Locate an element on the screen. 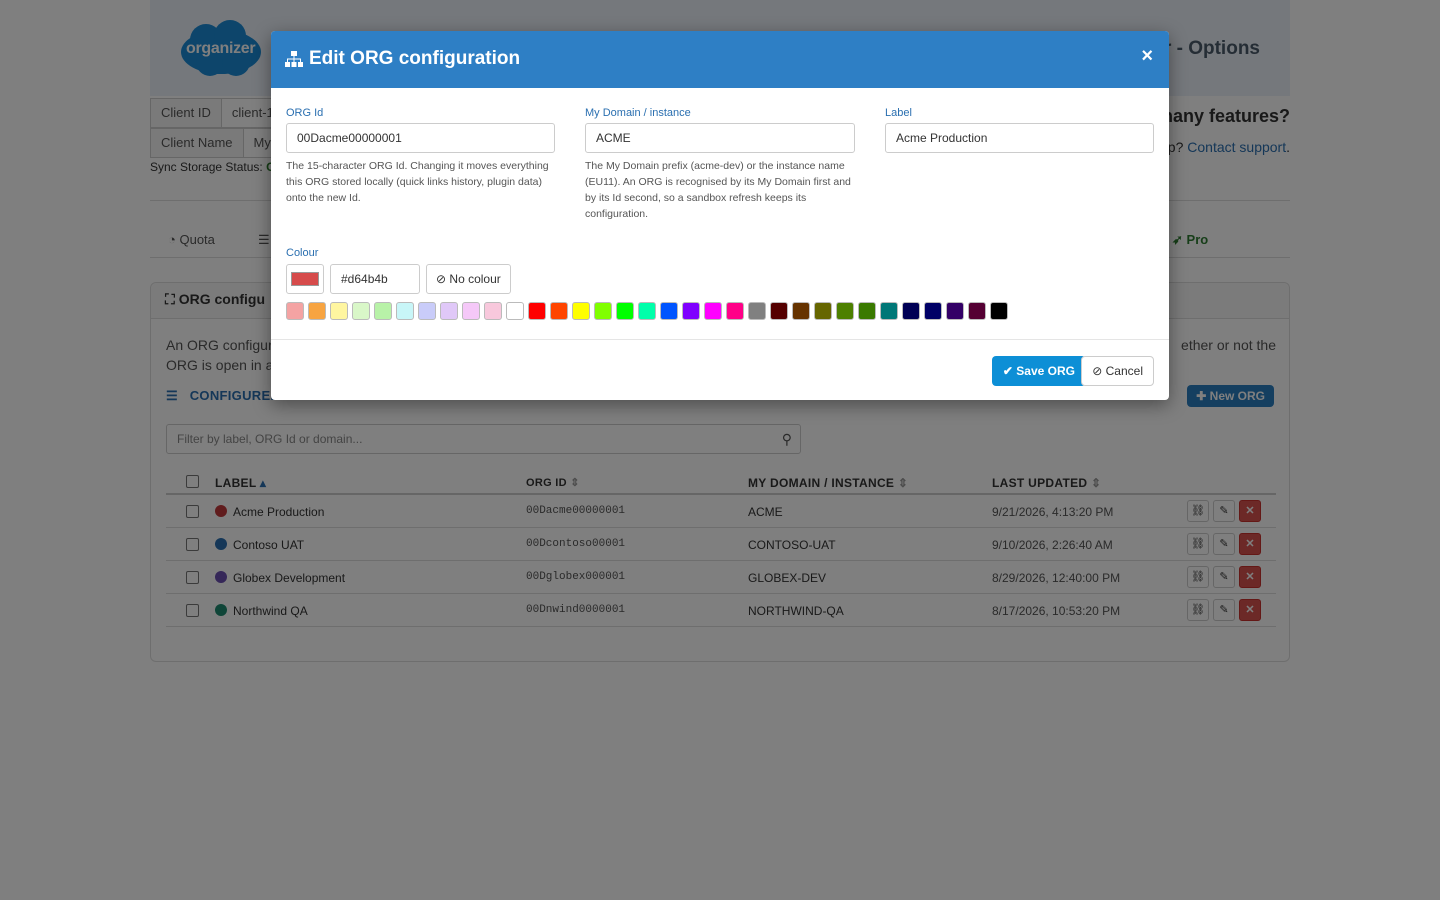  dialog-title-text: Edit ORG configuration is located at coordinates (415, 58).